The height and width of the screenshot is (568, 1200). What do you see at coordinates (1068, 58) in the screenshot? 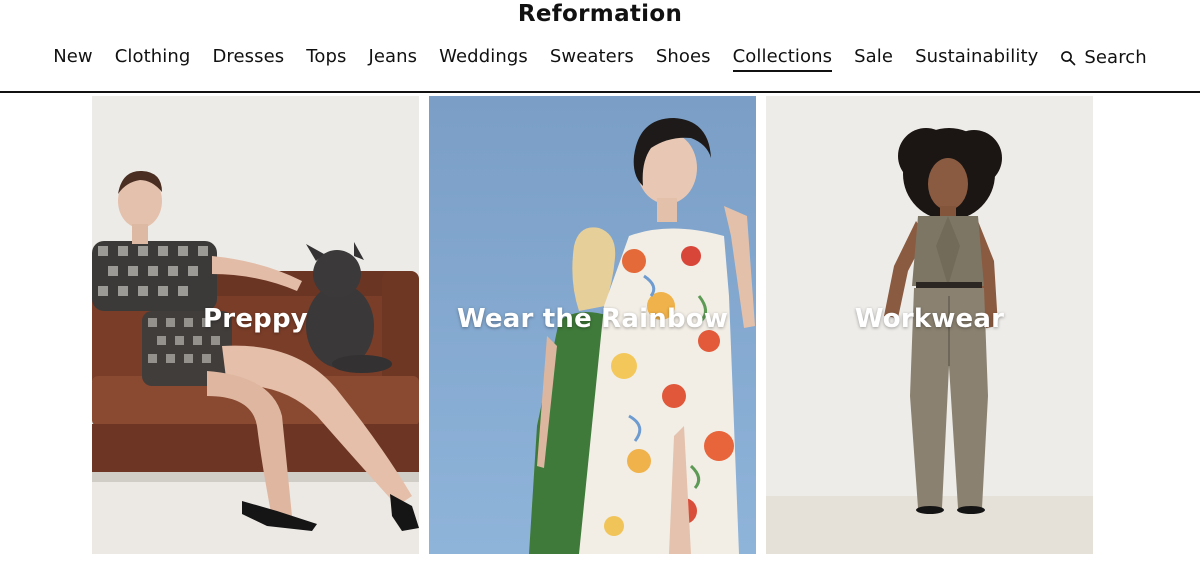
I see `search-icon` at bounding box center [1068, 58].